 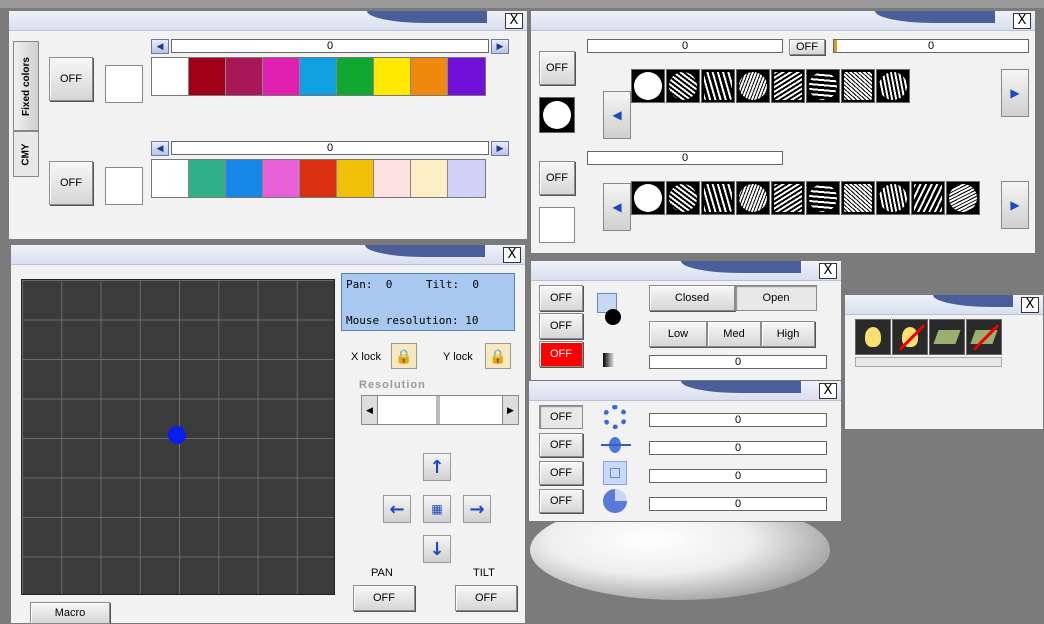 What do you see at coordinates (557, 178) in the screenshot?
I see `gobo2-off-button: OFF` at bounding box center [557, 178].